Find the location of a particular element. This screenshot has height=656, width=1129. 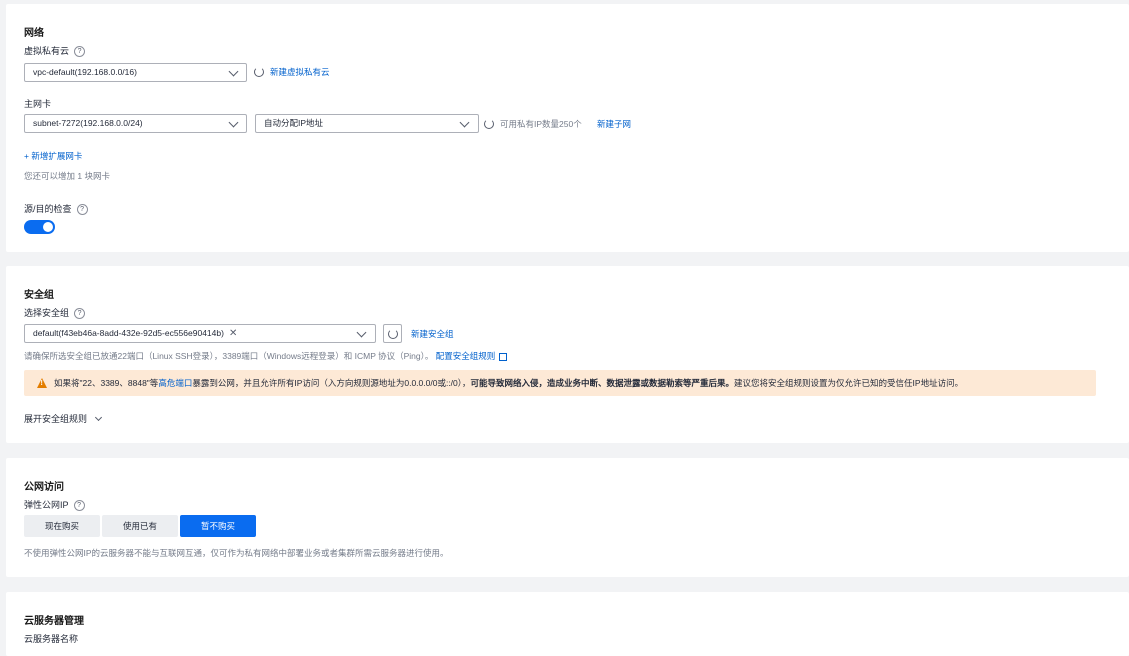

eip-option-buy-now: 现在购买 is located at coordinates (62, 526).